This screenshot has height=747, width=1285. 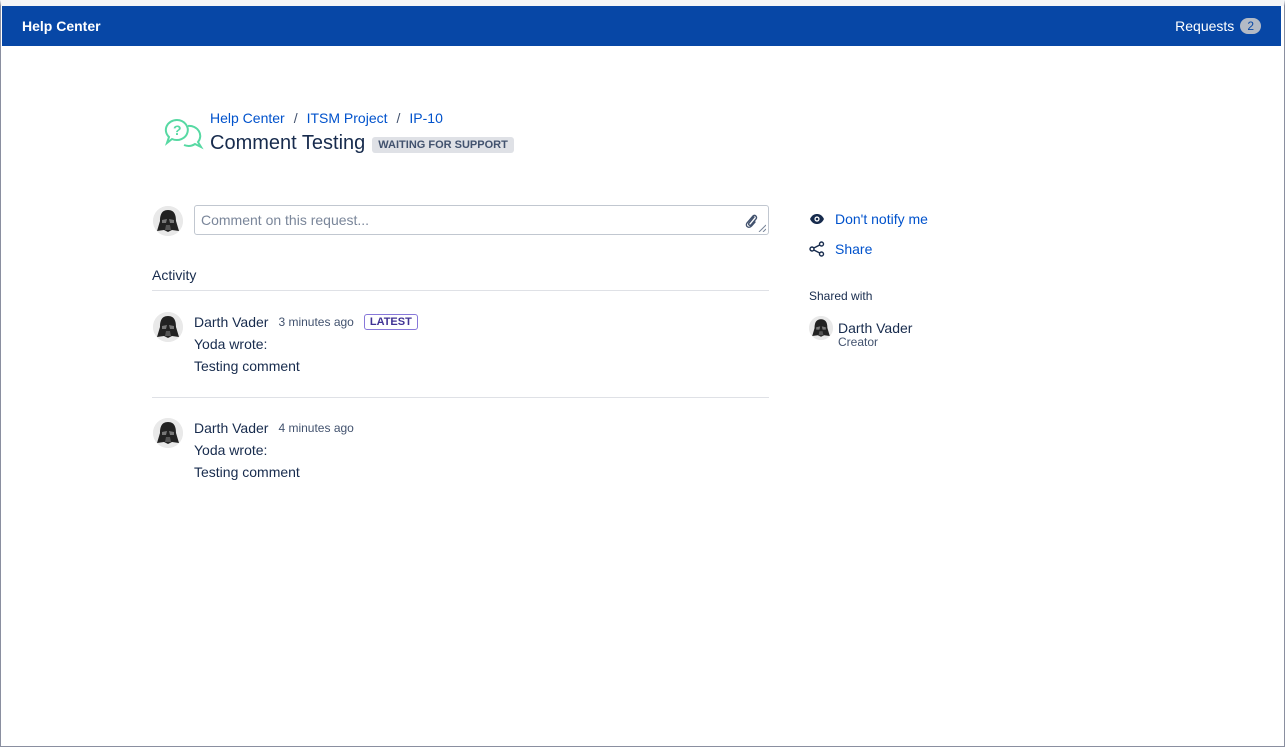 What do you see at coordinates (751, 221) in the screenshot?
I see `paperclip-icon` at bounding box center [751, 221].